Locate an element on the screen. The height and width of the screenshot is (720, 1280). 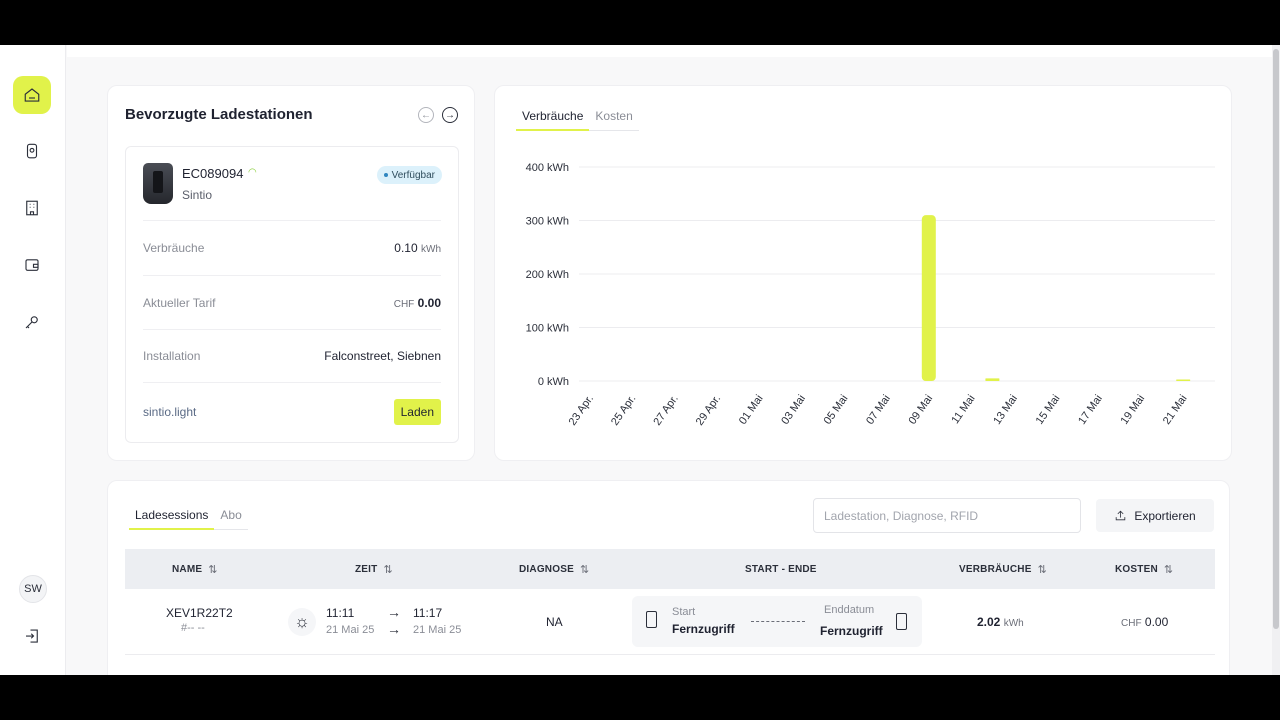
export-button: Exportieren is located at coordinates (1155, 515).